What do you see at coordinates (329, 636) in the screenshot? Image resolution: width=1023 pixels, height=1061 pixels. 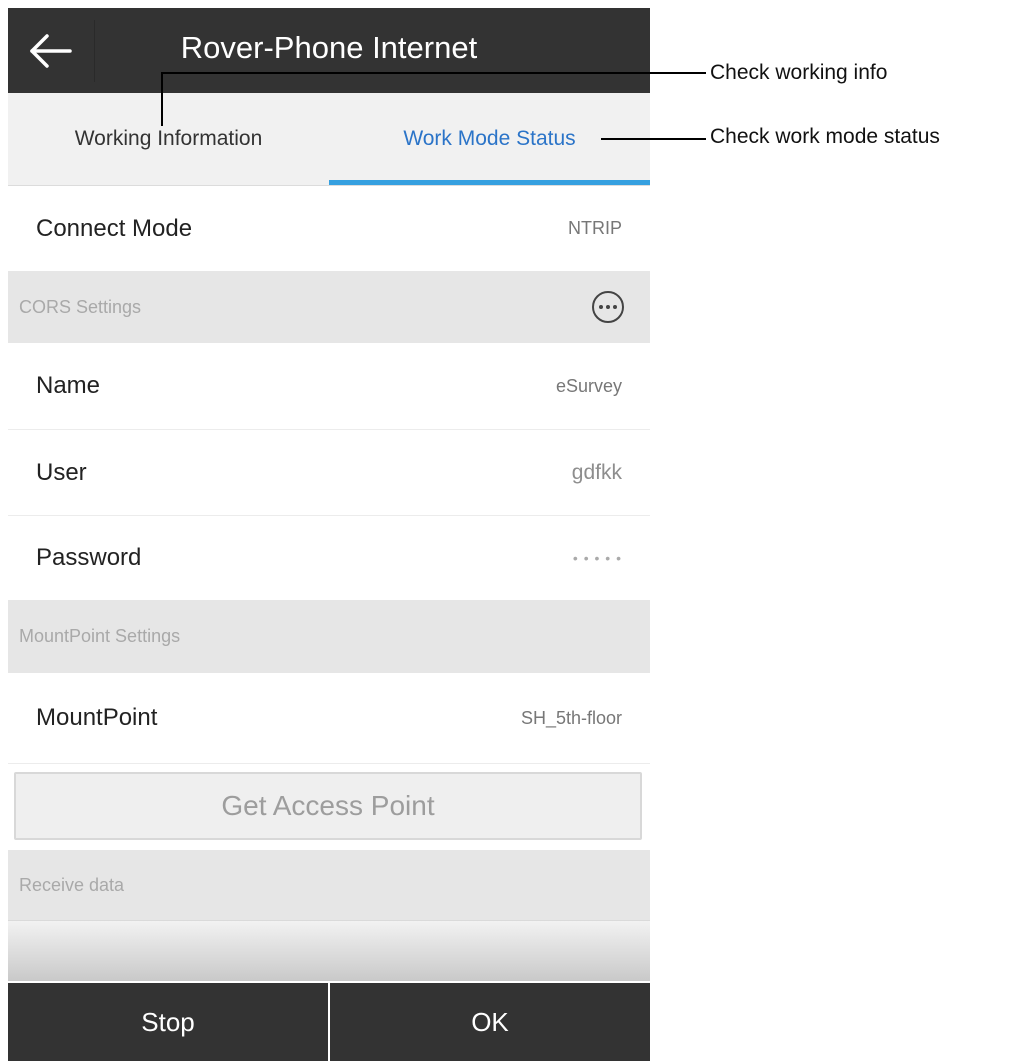 I see `mountpoint-settings-section: MountPoint Settings` at bounding box center [329, 636].